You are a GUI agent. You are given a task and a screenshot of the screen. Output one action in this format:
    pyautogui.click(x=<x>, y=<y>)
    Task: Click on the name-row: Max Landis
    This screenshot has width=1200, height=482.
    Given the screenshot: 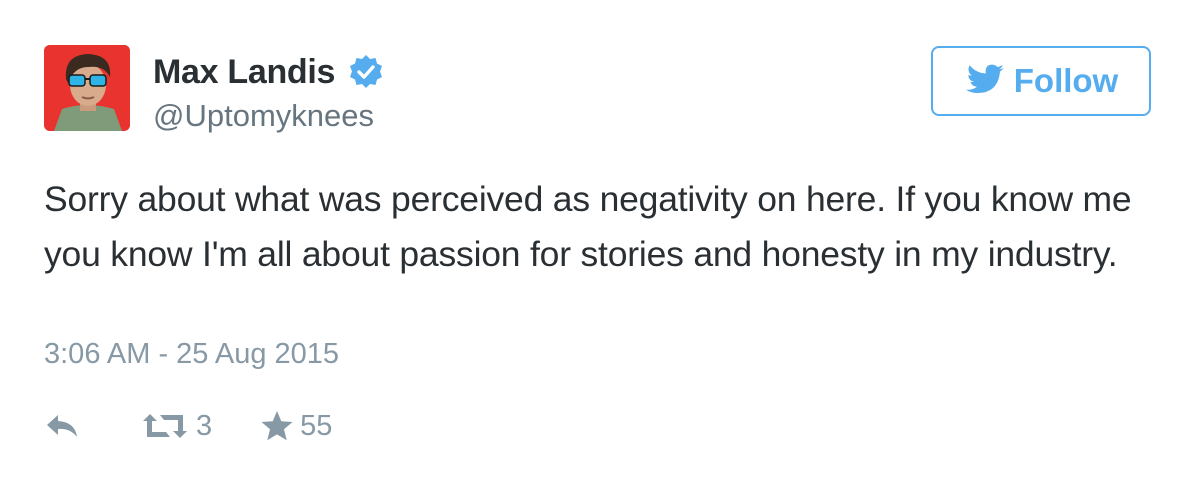 What is the action you would take?
    pyautogui.click(x=269, y=72)
    